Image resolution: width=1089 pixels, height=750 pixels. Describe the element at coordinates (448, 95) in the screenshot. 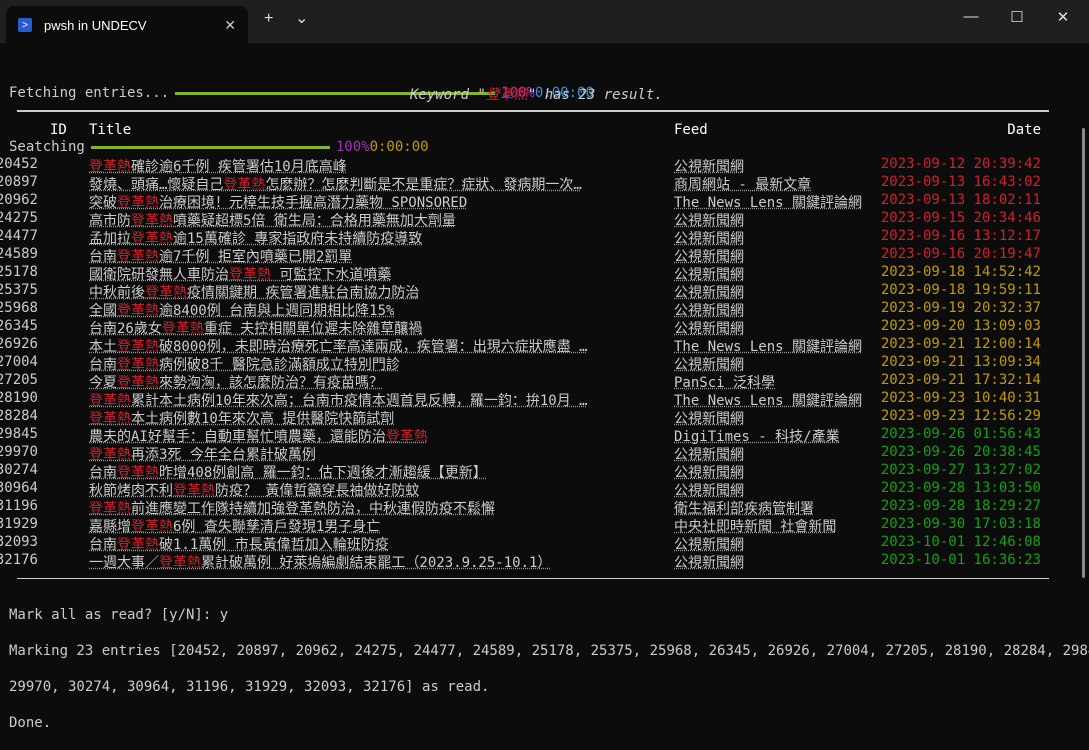

I see `text: Keyword "` at that location.